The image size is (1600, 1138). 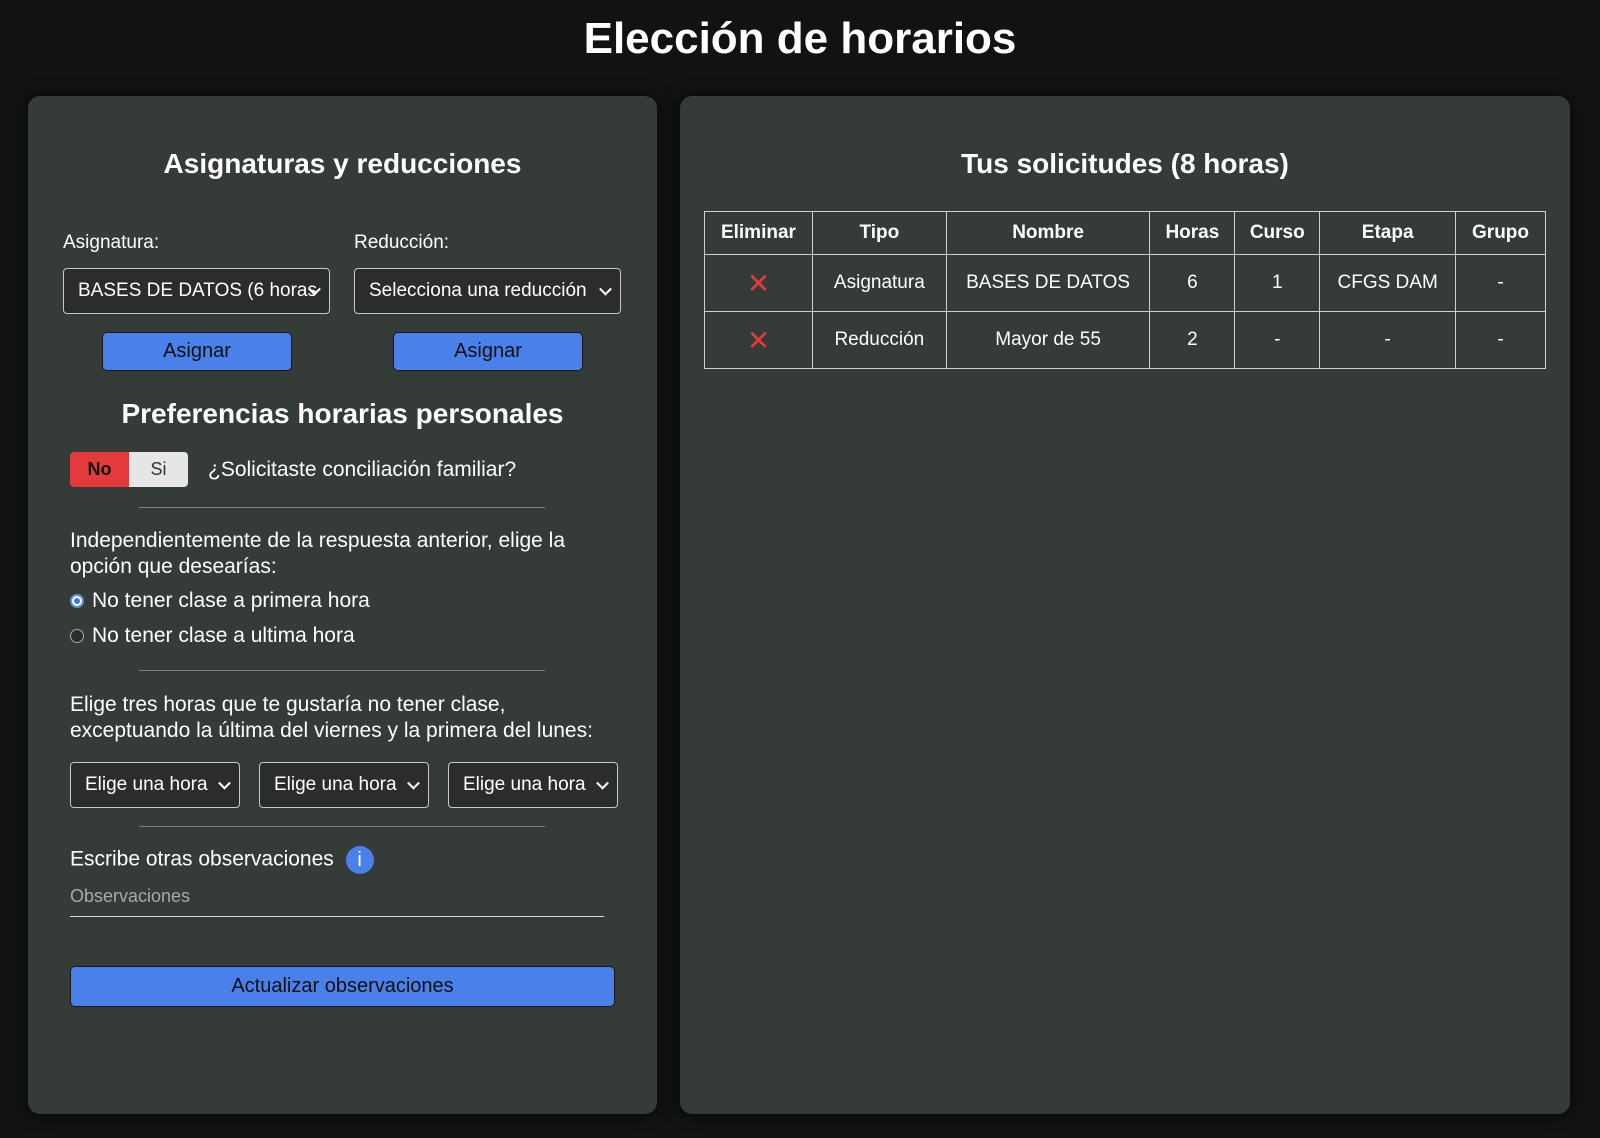 I want to click on requests-title: Tus solicitudes (8 horas), so click(x=1125, y=163).